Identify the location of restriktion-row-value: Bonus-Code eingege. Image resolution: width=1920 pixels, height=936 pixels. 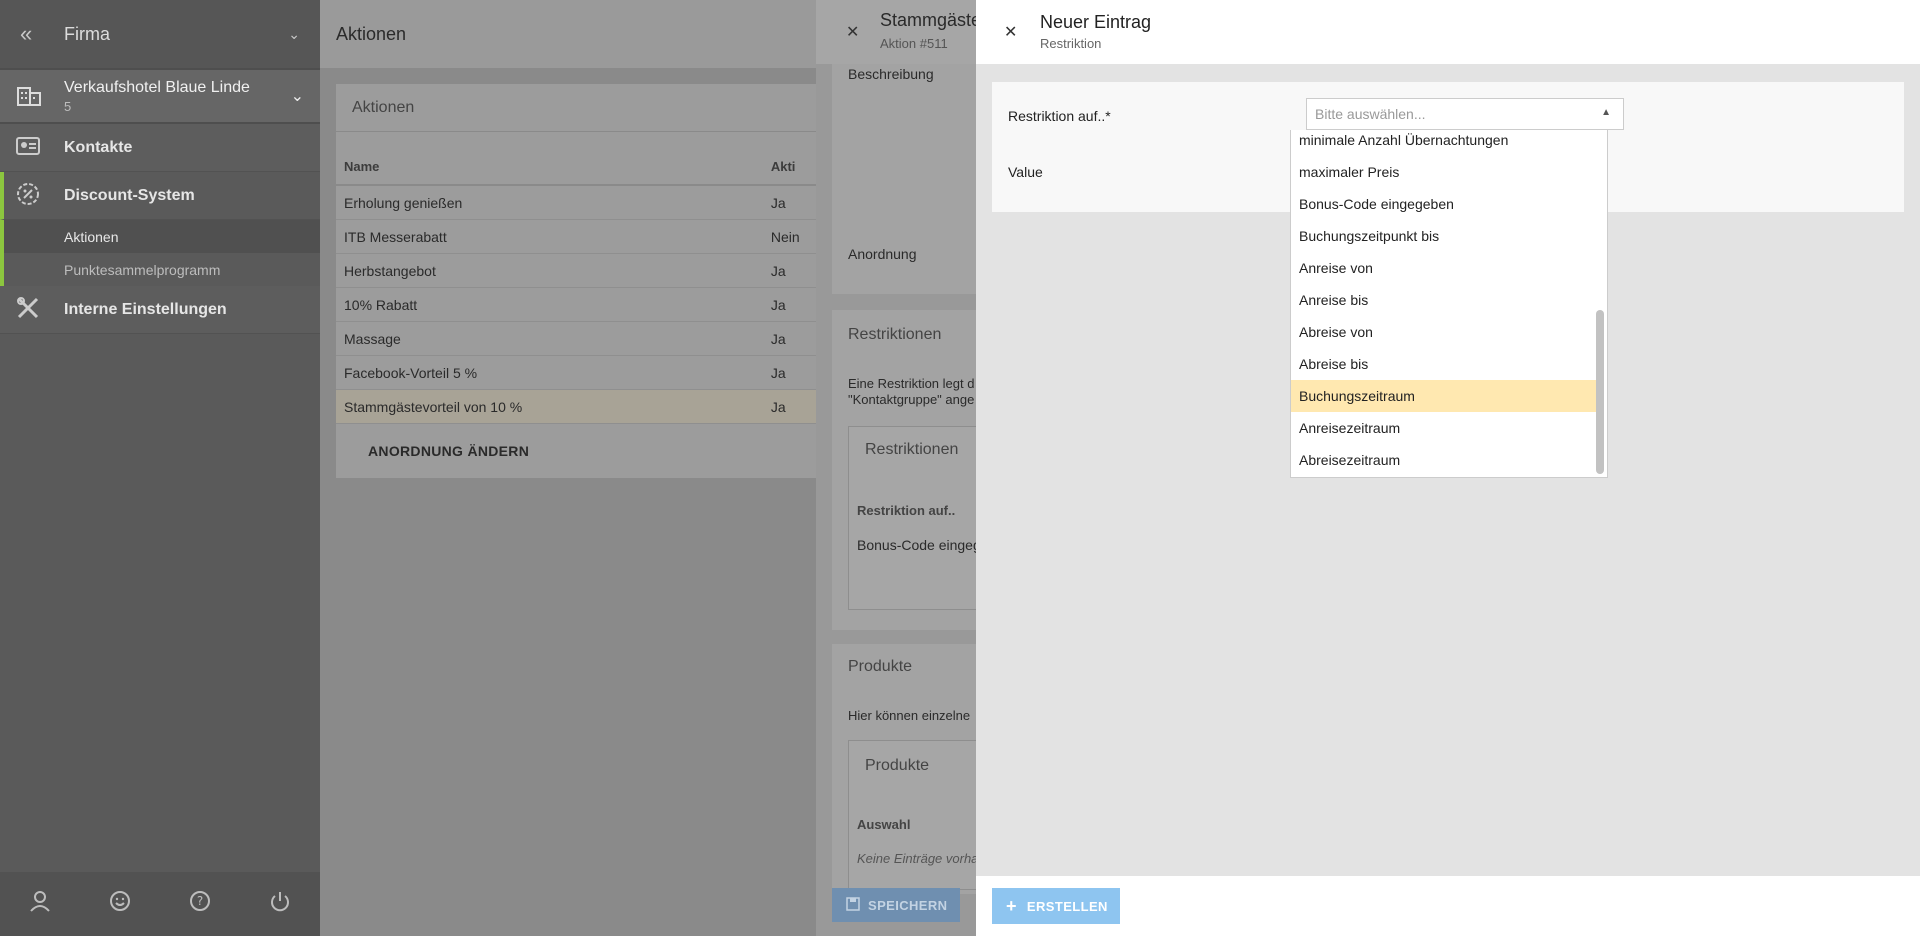
(916, 545).